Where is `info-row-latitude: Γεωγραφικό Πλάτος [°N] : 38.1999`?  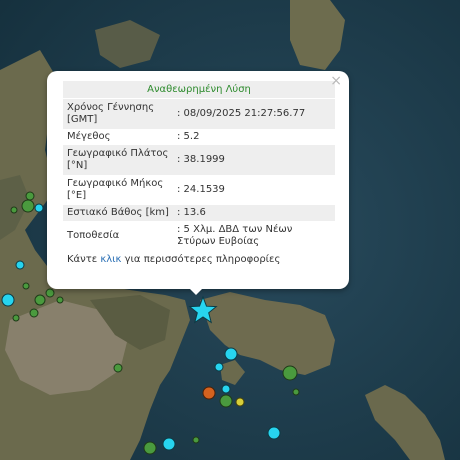 info-row-latitude: Γεωγραφικό Πλάτος [°N] : 38.1999 is located at coordinates (199, 160).